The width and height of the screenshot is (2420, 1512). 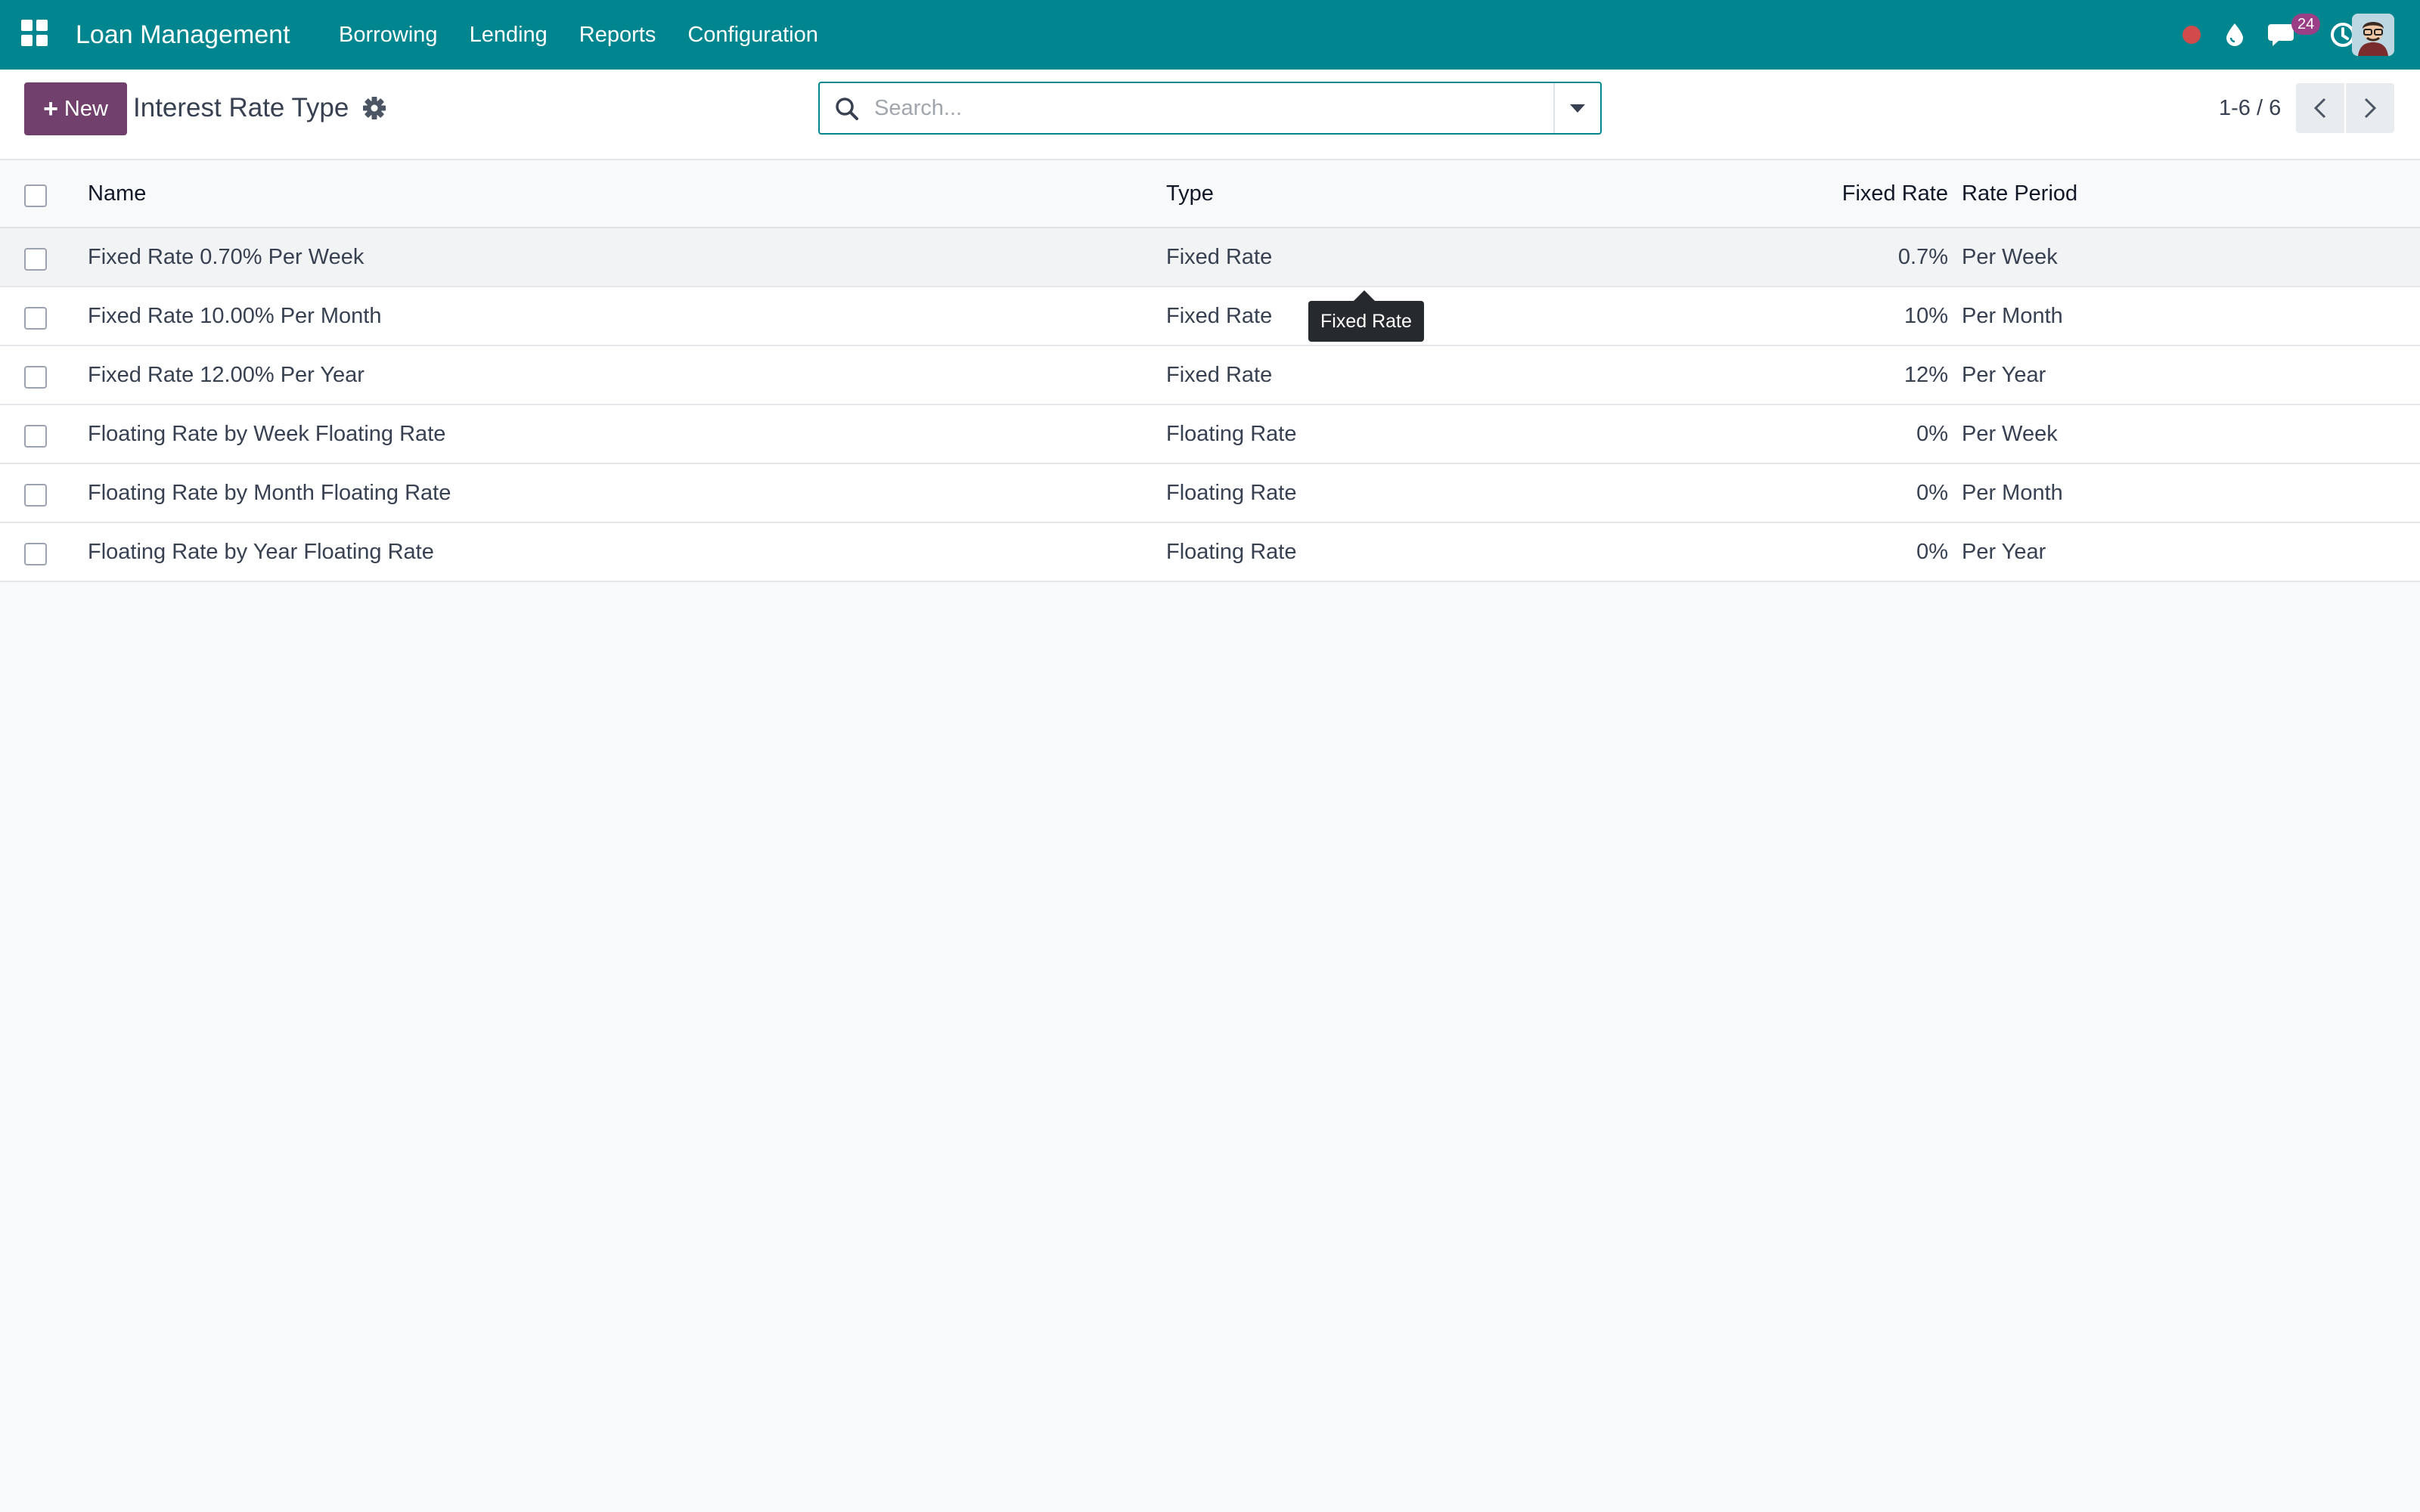 I want to click on gear-icon, so click(x=374, y=108).